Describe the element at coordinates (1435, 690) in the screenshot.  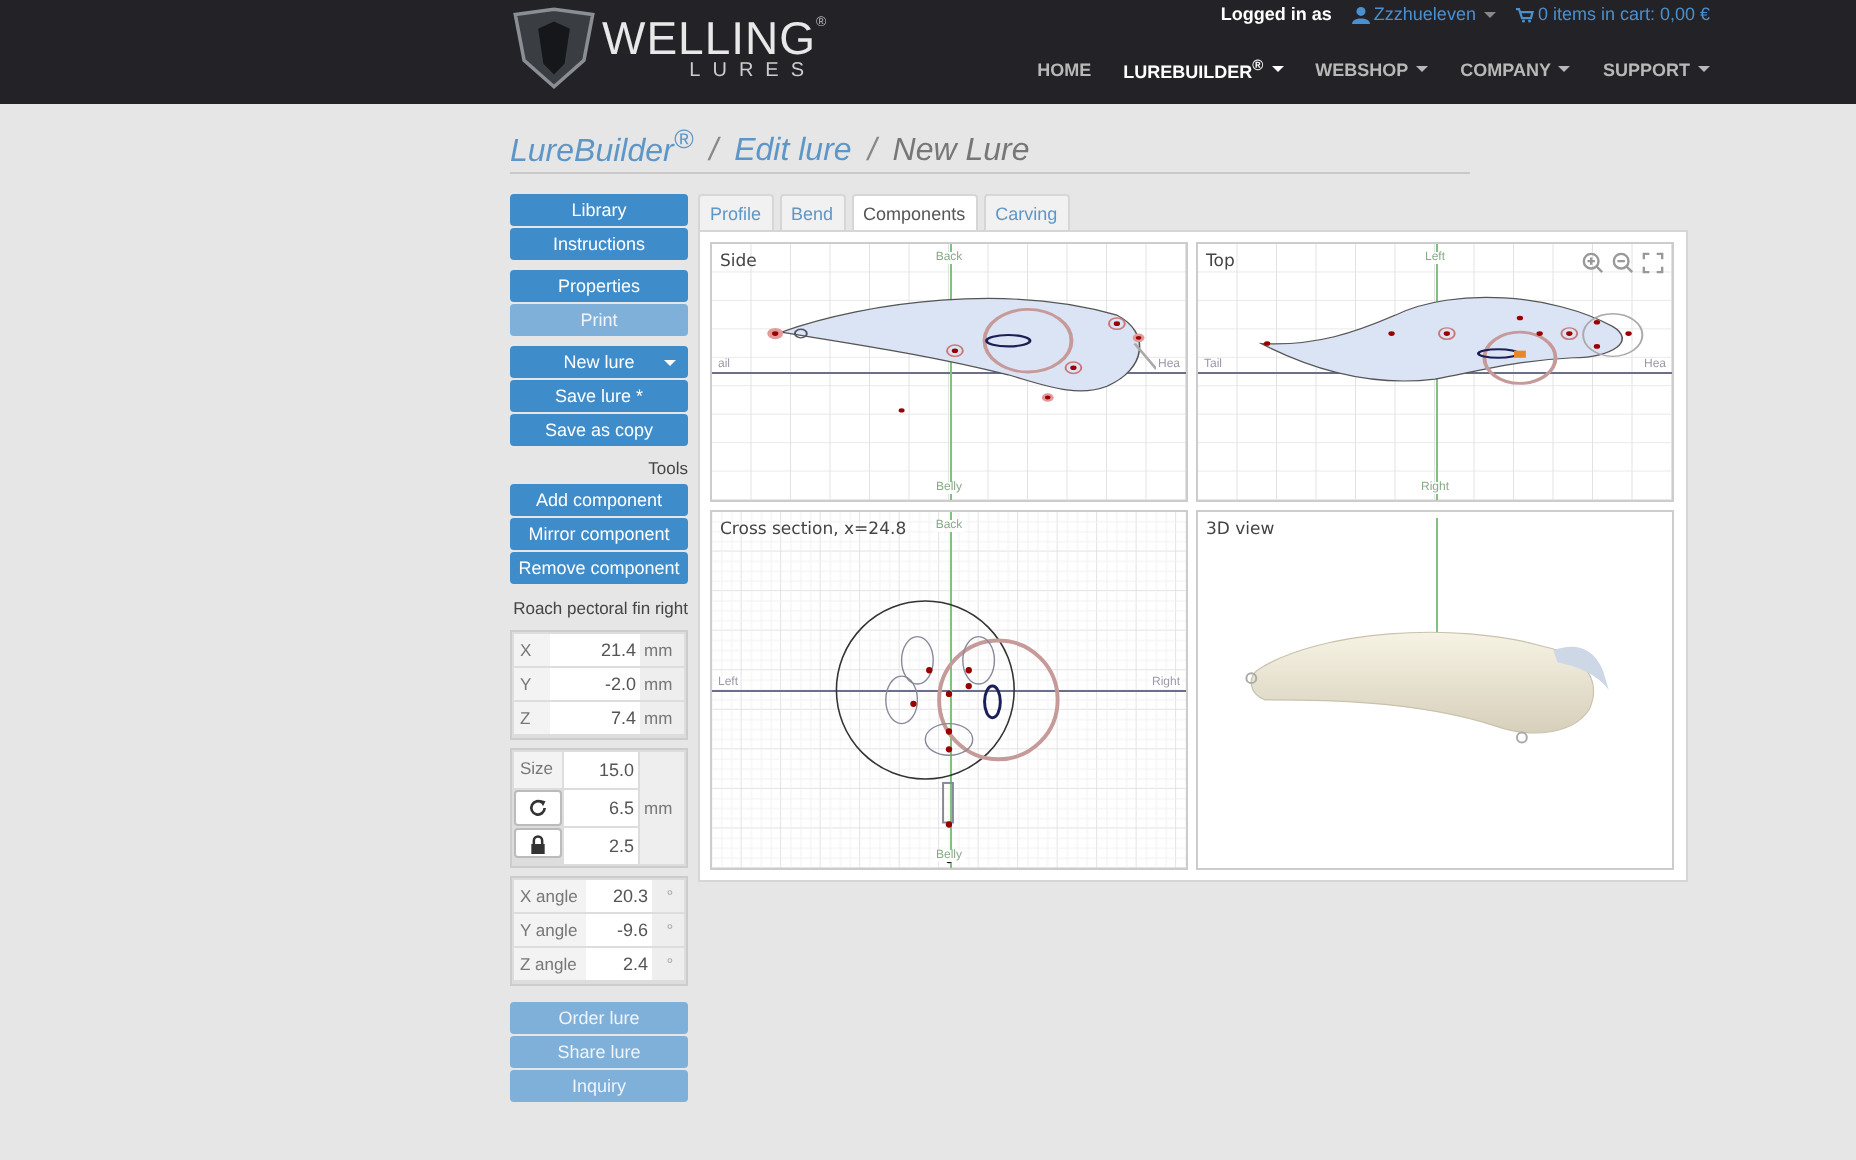
I see `viewport: 3D view` at that location.